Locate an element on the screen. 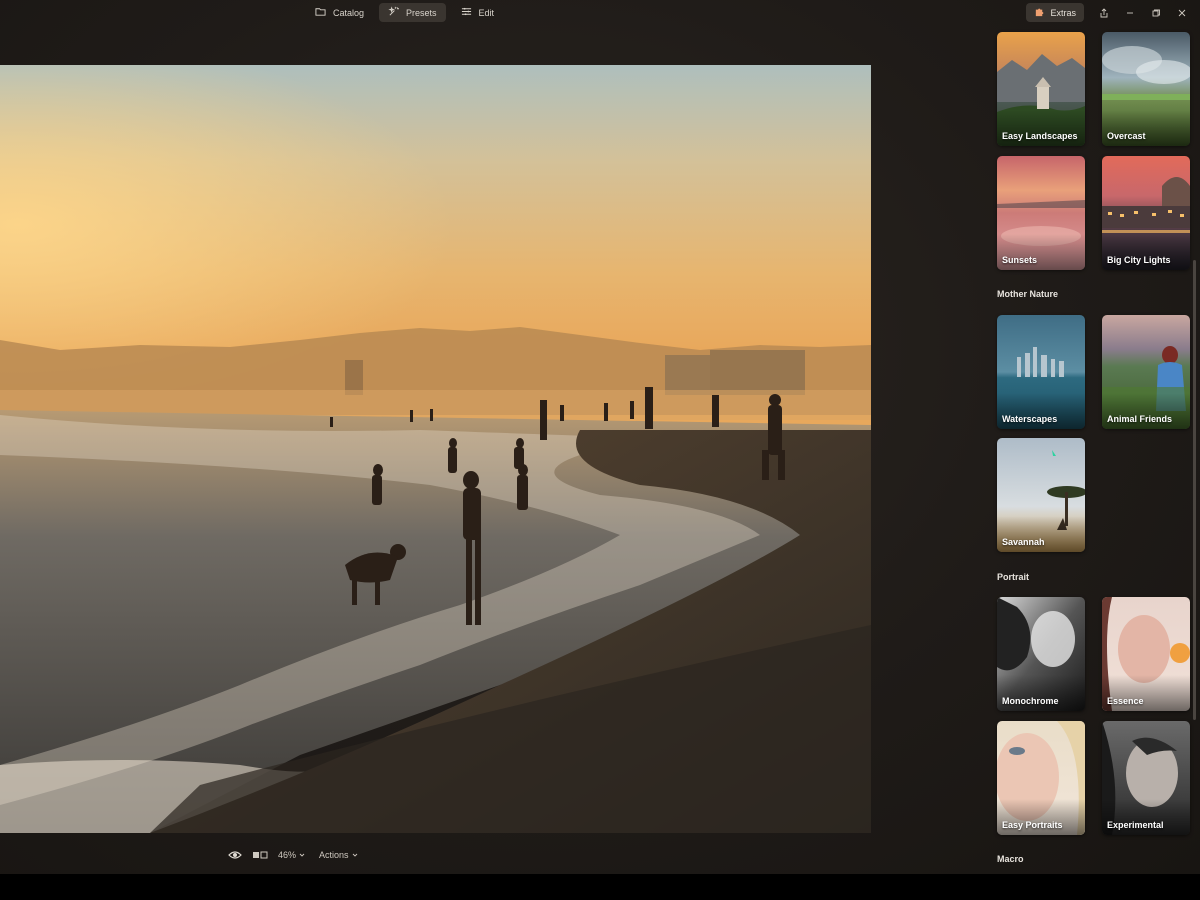  tab-catalog-label: Catalog is located at coordinates (349, 12).